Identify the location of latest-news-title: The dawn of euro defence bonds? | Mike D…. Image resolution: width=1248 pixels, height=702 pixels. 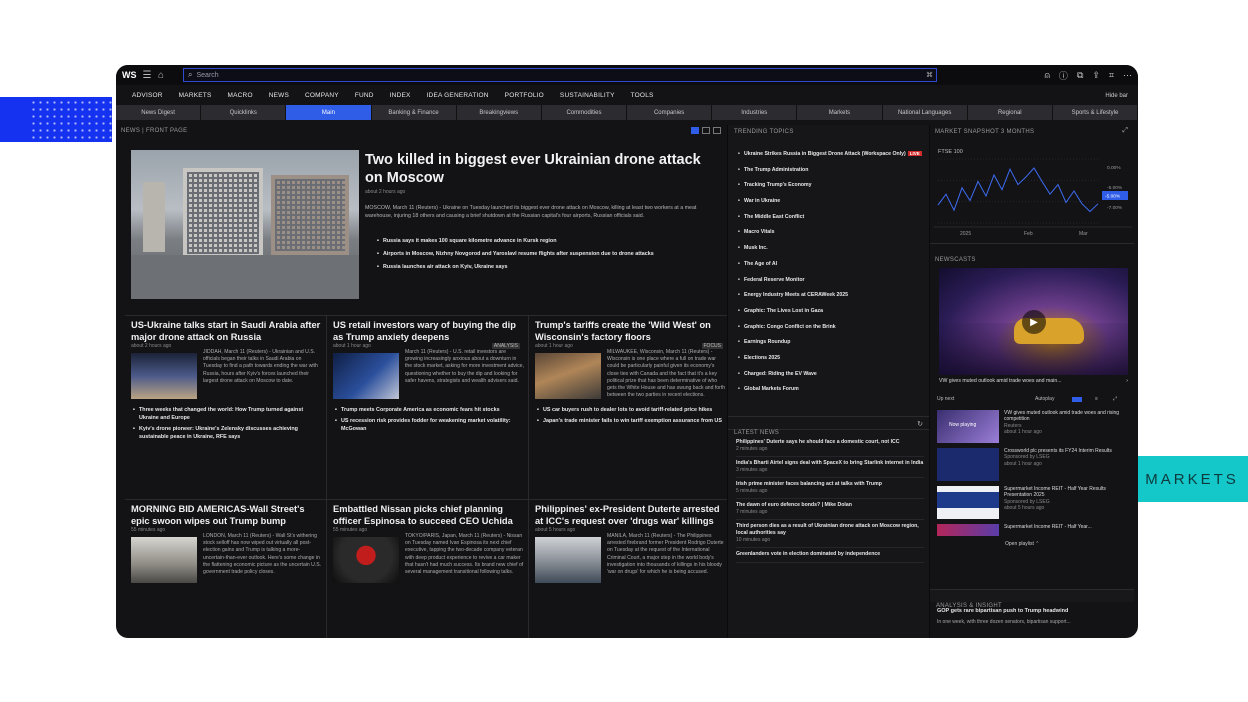
(830, 505).